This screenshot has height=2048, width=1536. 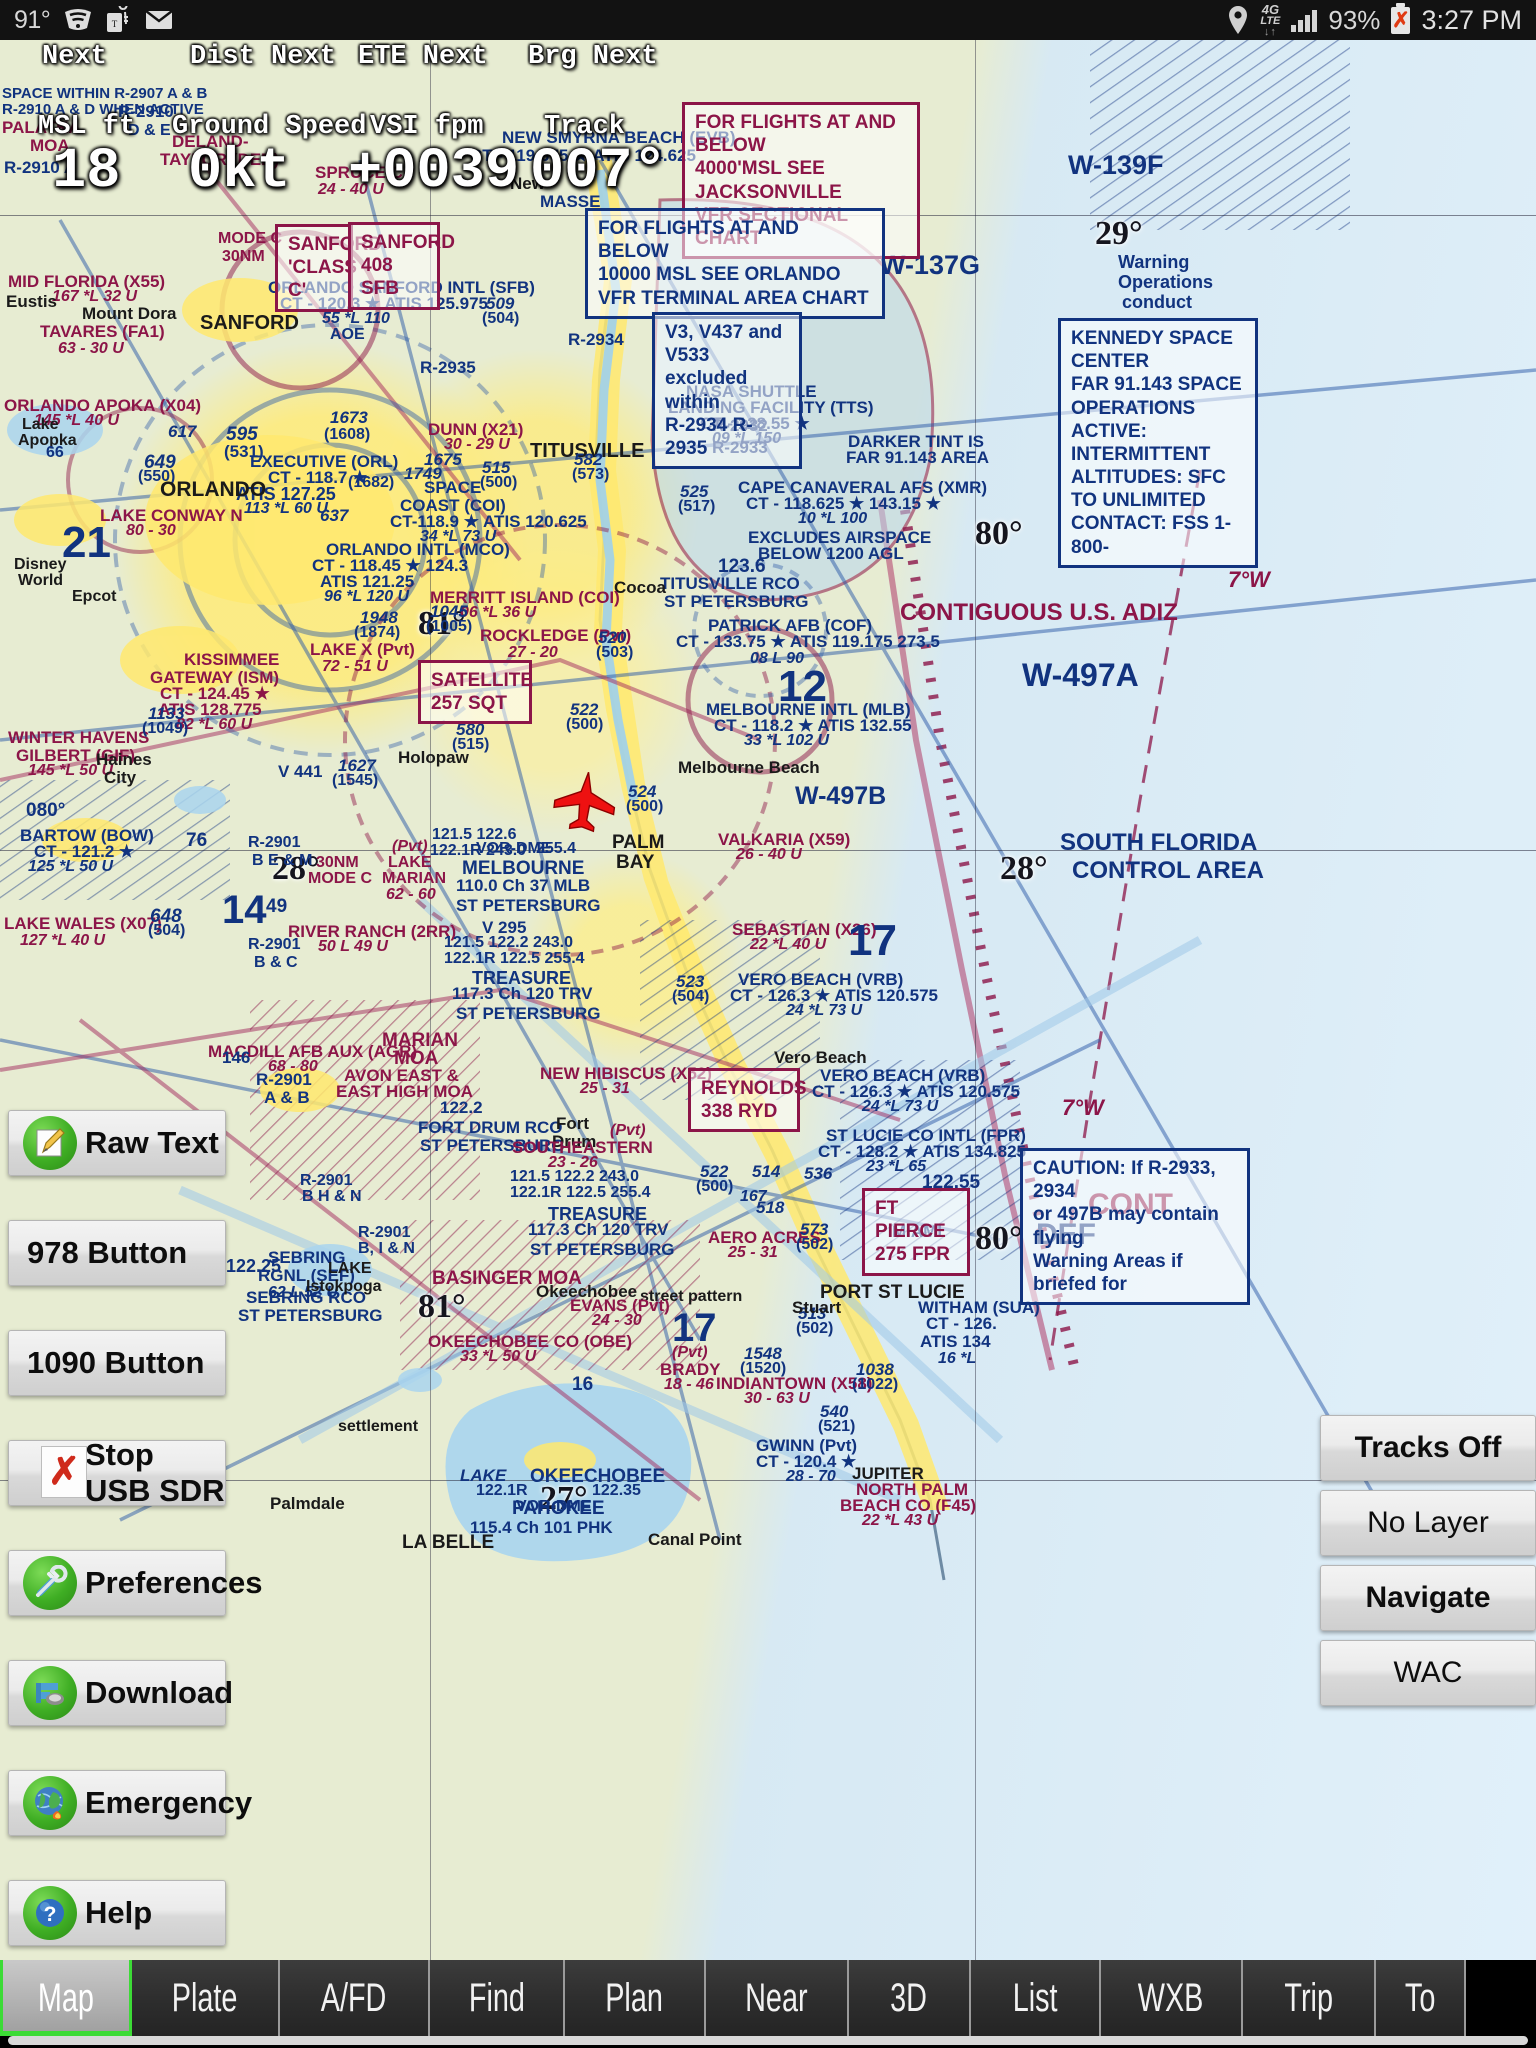 What do you see at coordinates (213, 489) in the screenshot?
I see `chart-text-label: ORLANDO` at bounding box center [213, 489].